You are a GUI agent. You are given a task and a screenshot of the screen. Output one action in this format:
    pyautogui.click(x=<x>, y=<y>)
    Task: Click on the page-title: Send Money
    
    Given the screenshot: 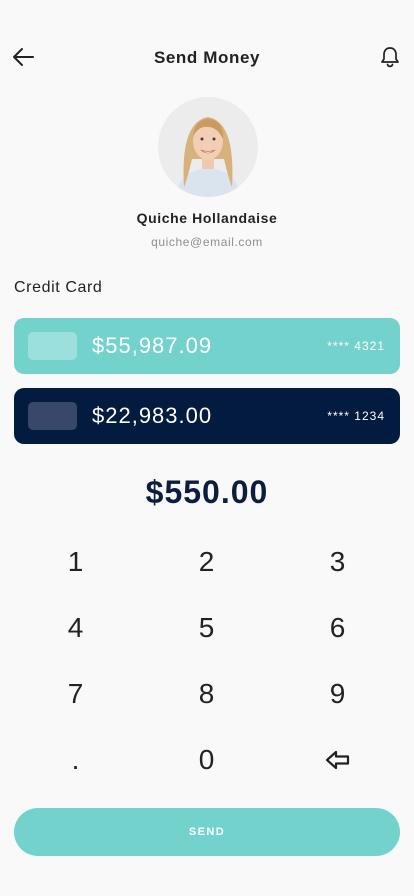 What is the action you would take?
    pyautogui.click(x=207, y=57)
    